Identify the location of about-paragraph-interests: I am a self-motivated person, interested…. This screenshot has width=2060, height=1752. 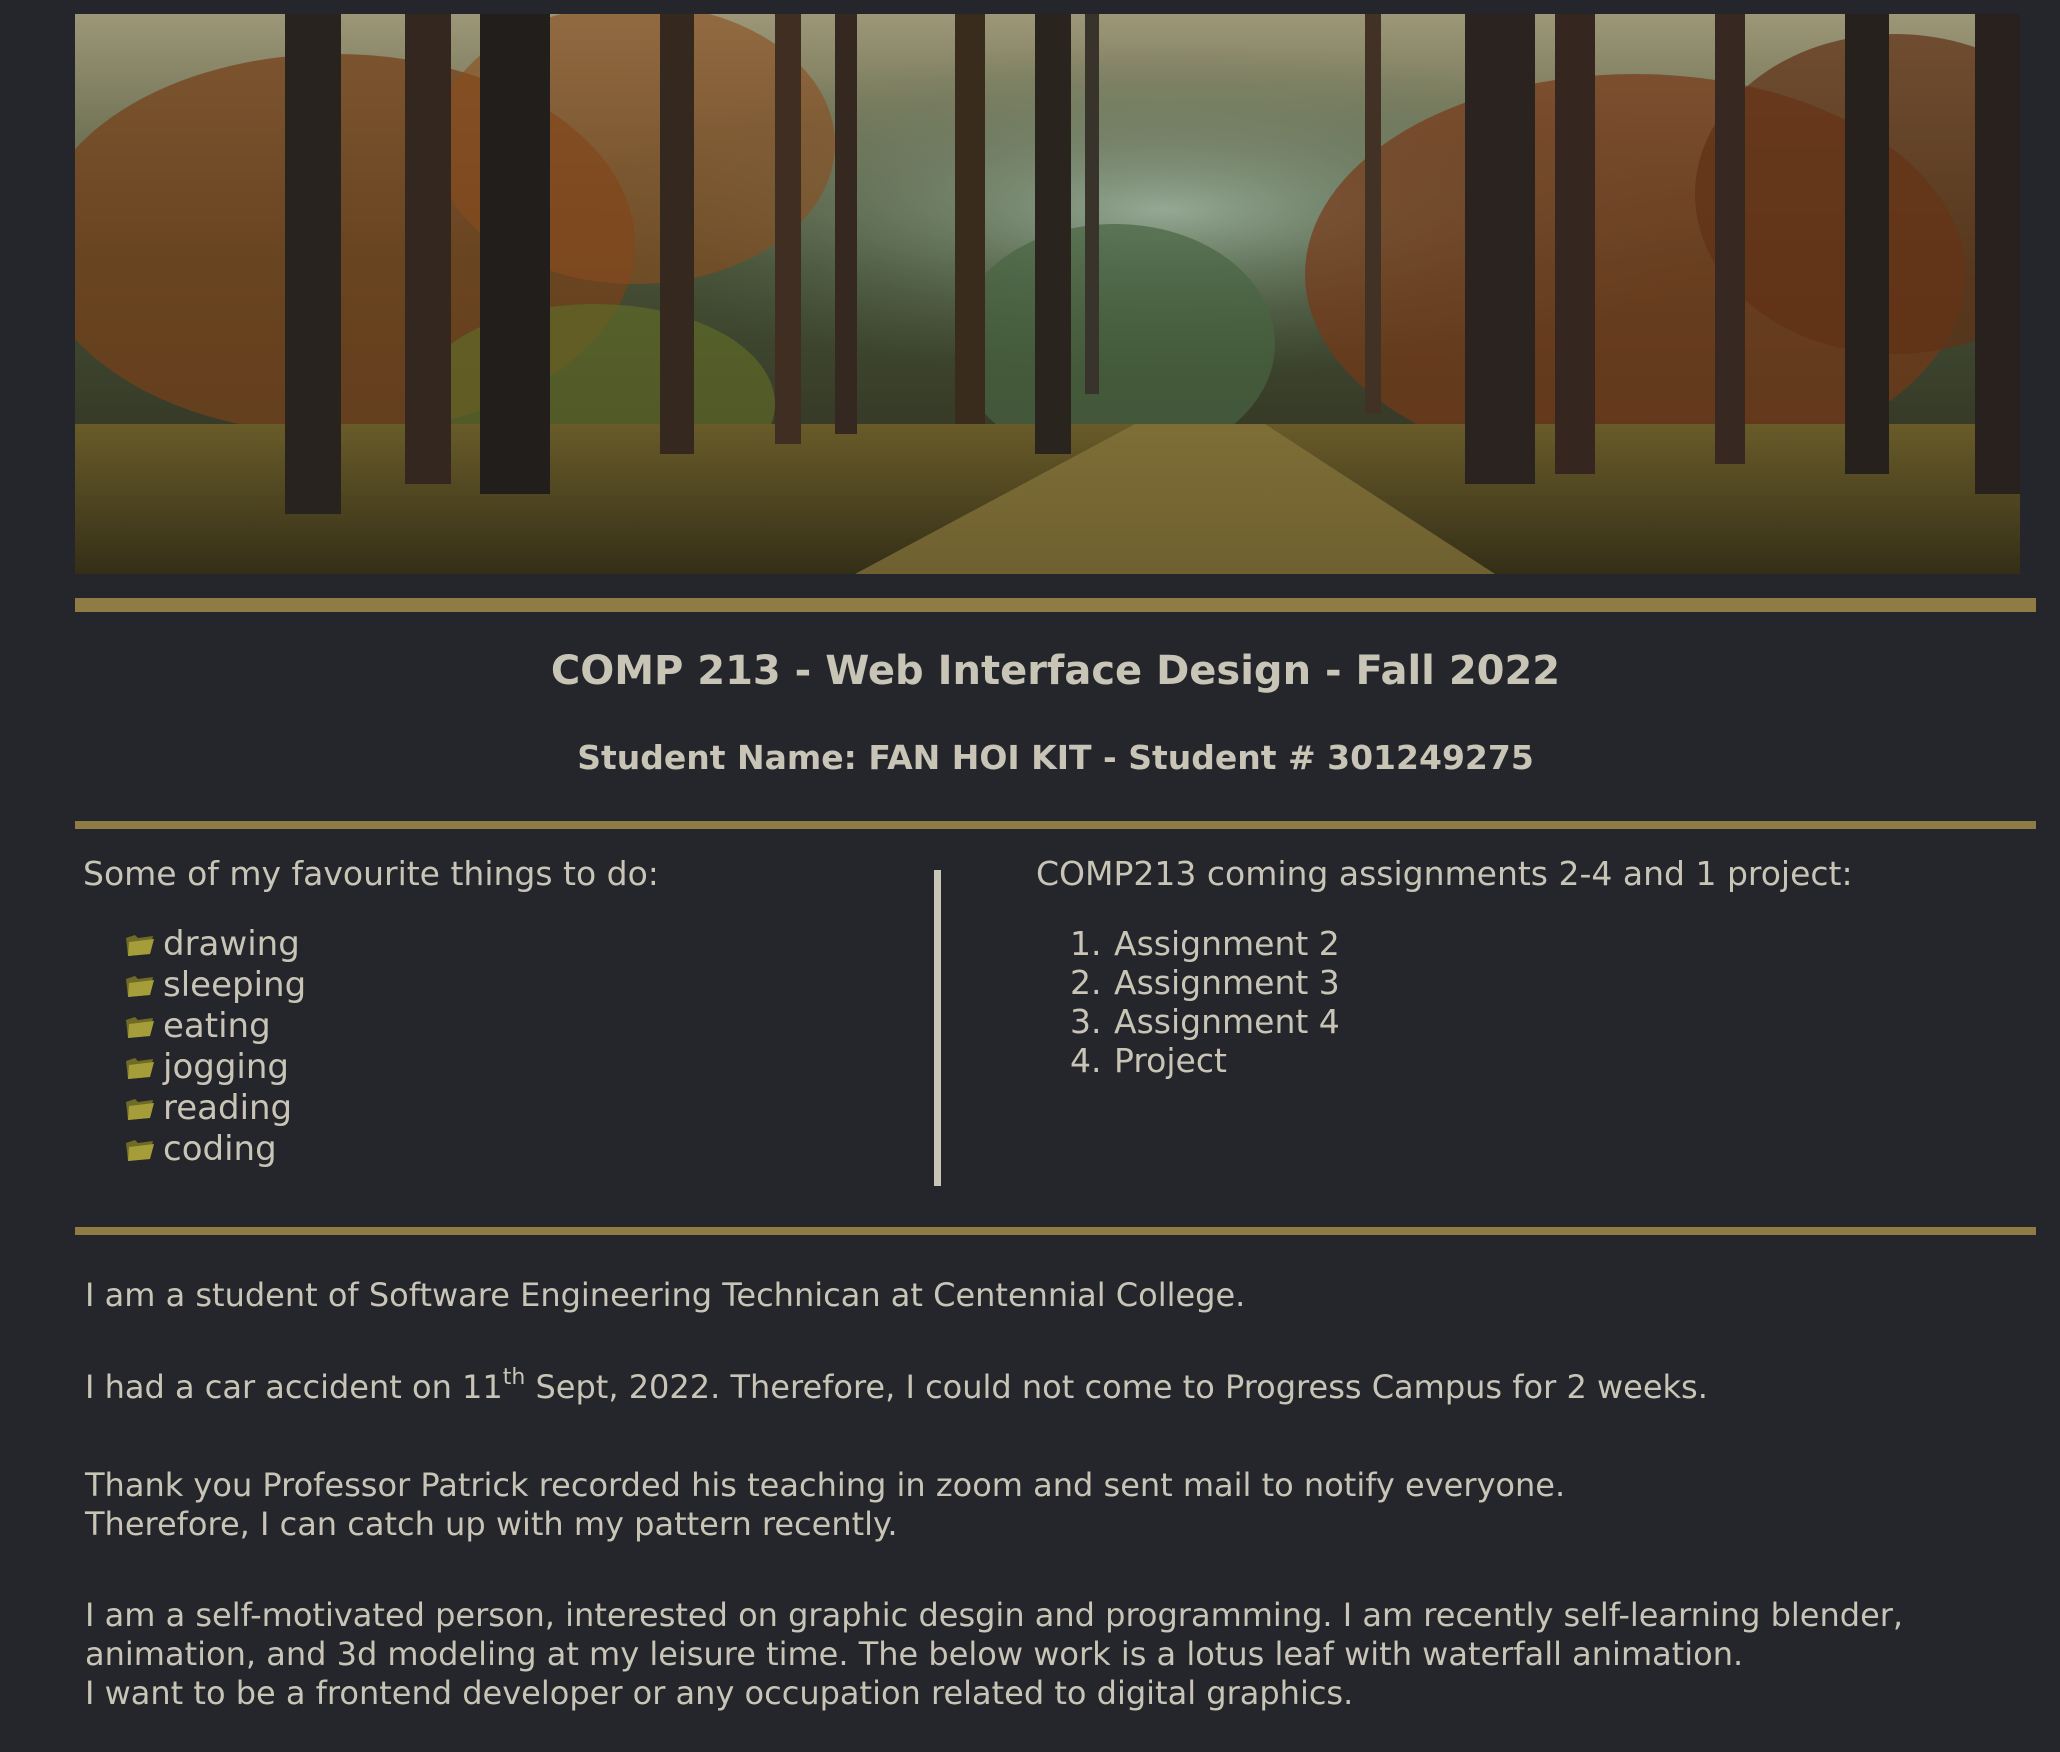
(1055, 1654).